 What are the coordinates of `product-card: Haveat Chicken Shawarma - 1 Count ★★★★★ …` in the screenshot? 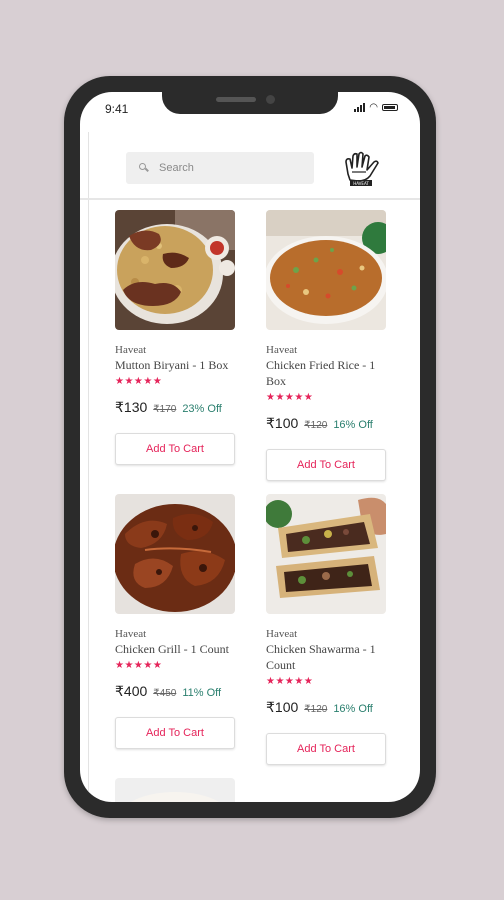 It's located at (327, 629).